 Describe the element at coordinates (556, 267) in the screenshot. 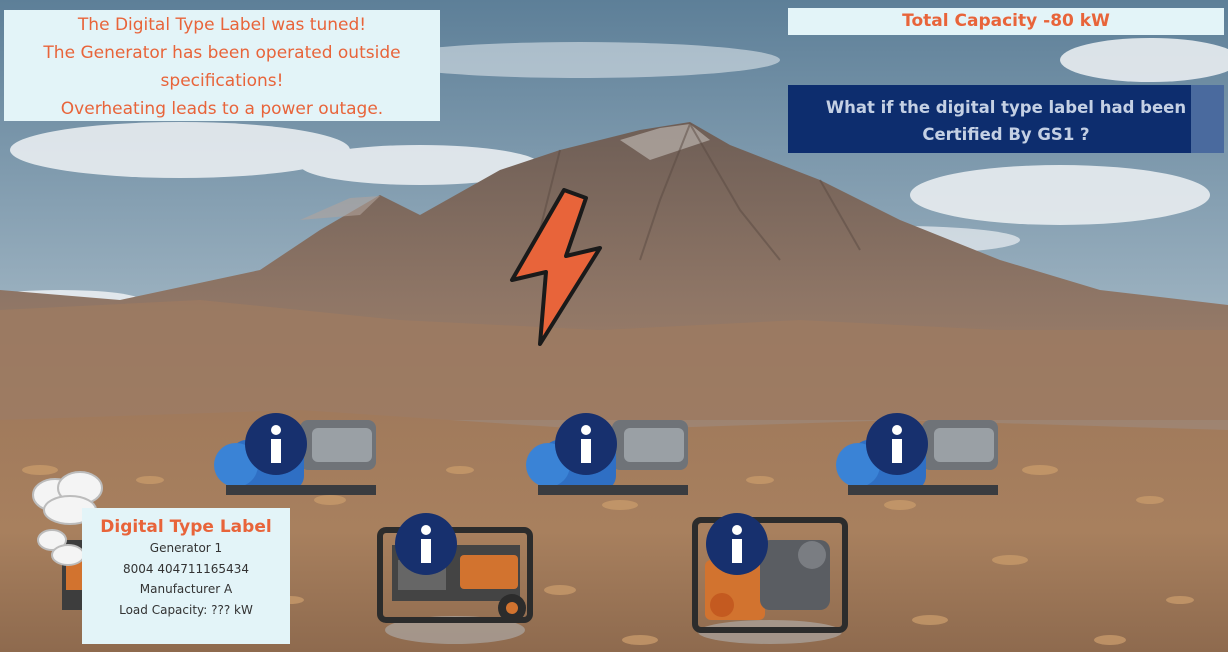

I see `lightning-bolt-icon` at that location.